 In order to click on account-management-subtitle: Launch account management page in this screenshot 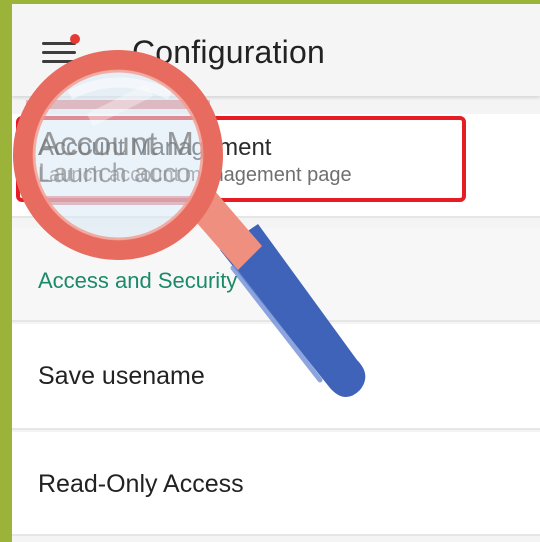, I will do `click(195, 175)`.